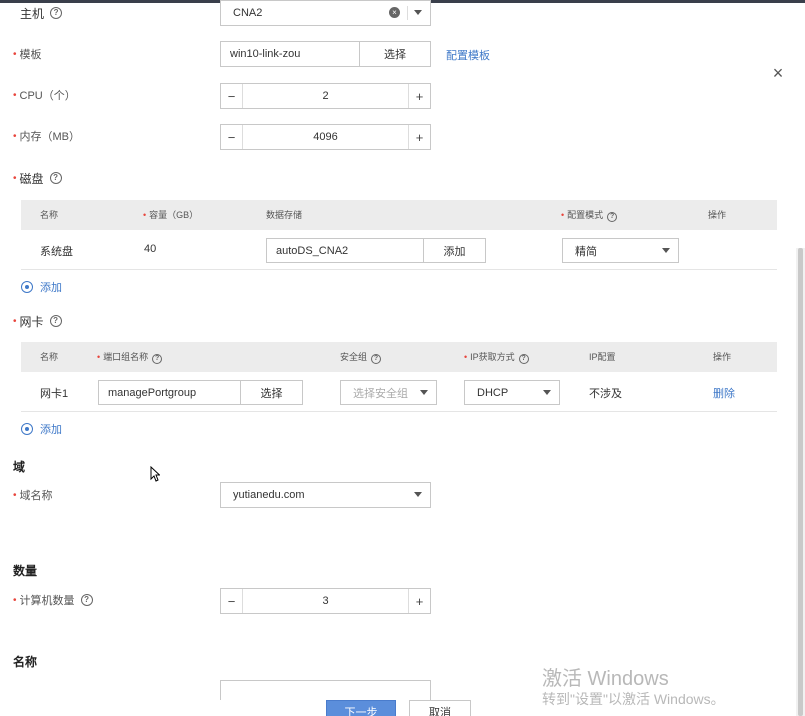 The height and width of the screenshot is (716, 805). Describe the element at coordinates (407, 13) in the screenshot. I see `divider` at that location.